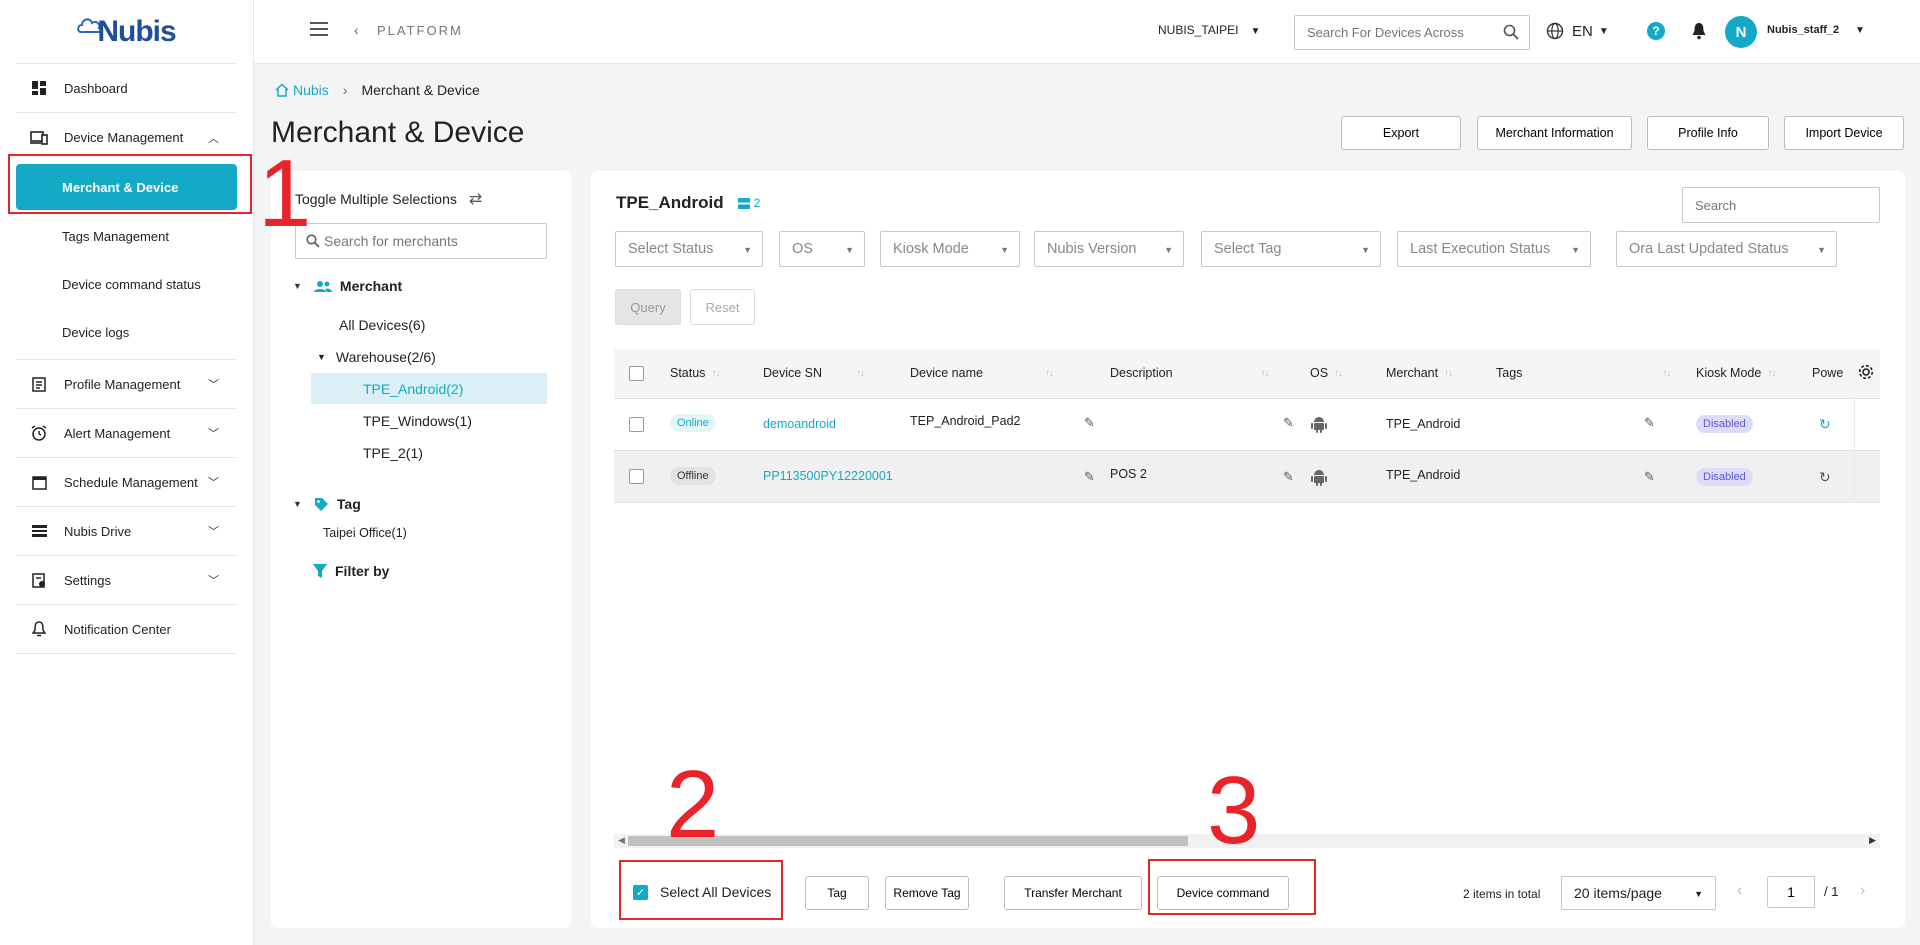  What do you see at coordinates (1073, 893) in the screenshot?
I see `transfer-merchant-button: Transfer Merchant` at bounding box center [1073, 893].